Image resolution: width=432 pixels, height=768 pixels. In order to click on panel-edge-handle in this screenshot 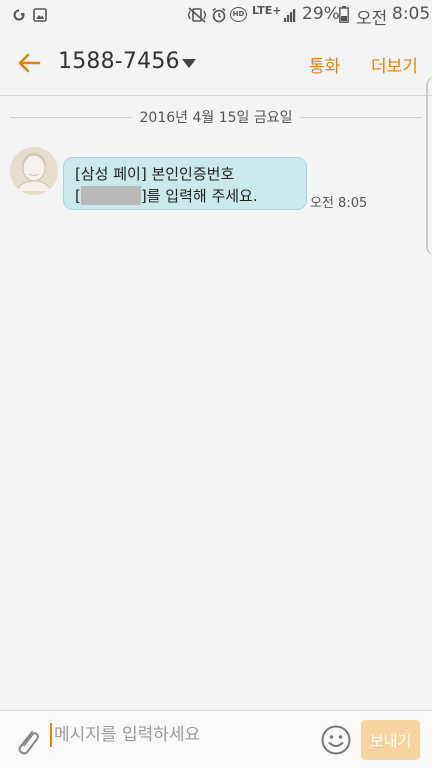, I will do `click(429, 166)`.